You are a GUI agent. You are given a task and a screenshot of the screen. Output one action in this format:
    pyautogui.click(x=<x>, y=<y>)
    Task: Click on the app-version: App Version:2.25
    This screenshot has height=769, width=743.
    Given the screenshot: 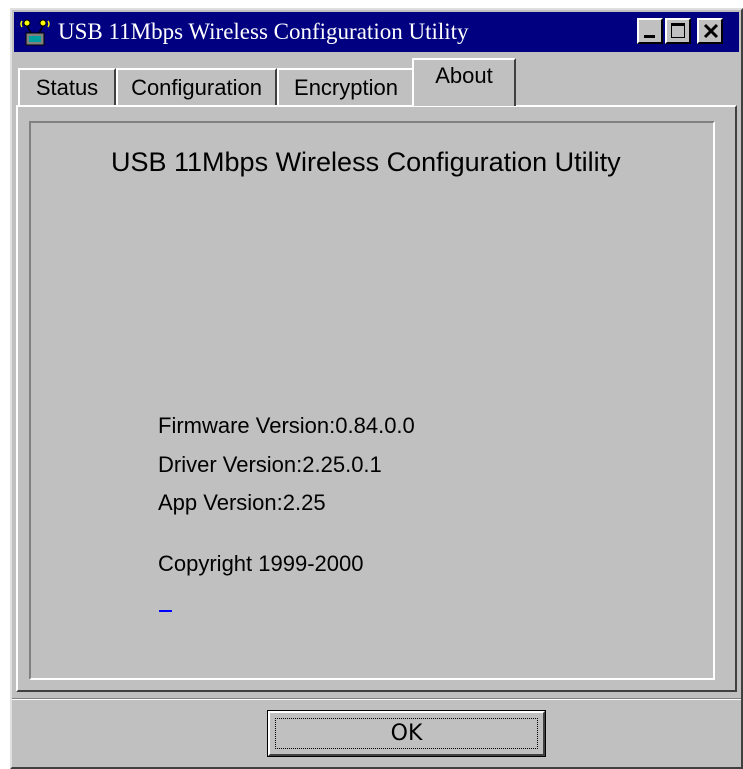 What is the action you would take?
    pyautogui.click(x=242, y=502)
    